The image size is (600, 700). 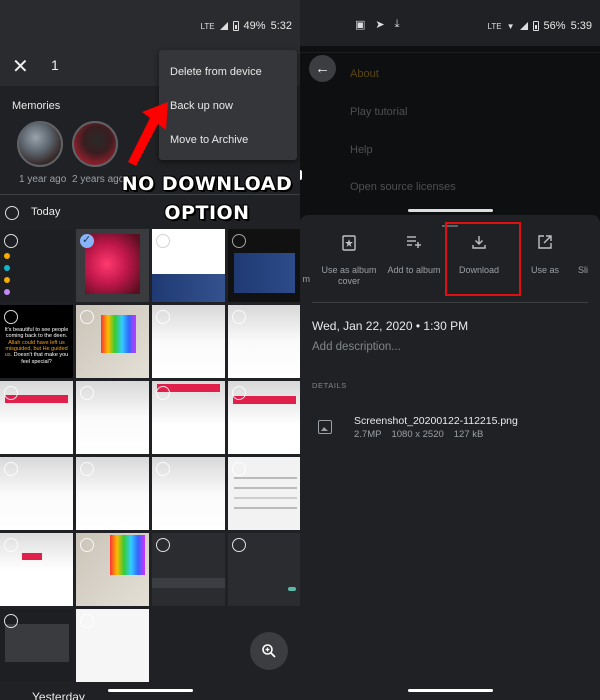 I want to click on menu-item-move-to-archive: Move to Archive, so click(x=209, y=140).